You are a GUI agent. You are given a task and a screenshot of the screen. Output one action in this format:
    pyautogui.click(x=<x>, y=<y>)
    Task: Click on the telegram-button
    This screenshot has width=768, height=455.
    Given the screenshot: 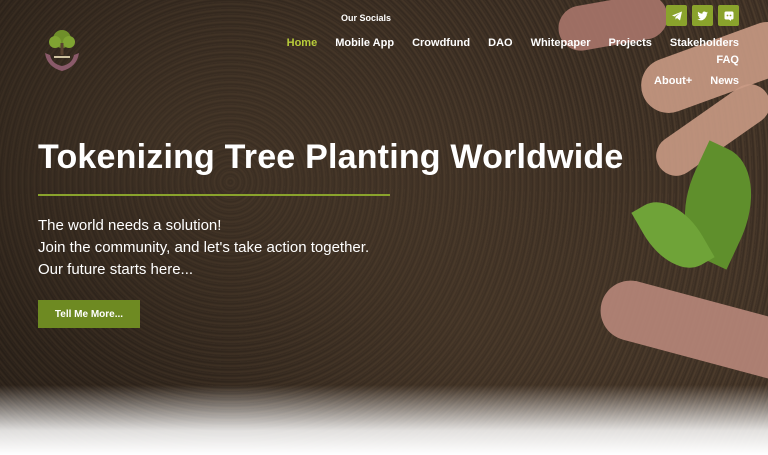 What is the action you would take?
    pyautogui.click(x=676, y=15)
    